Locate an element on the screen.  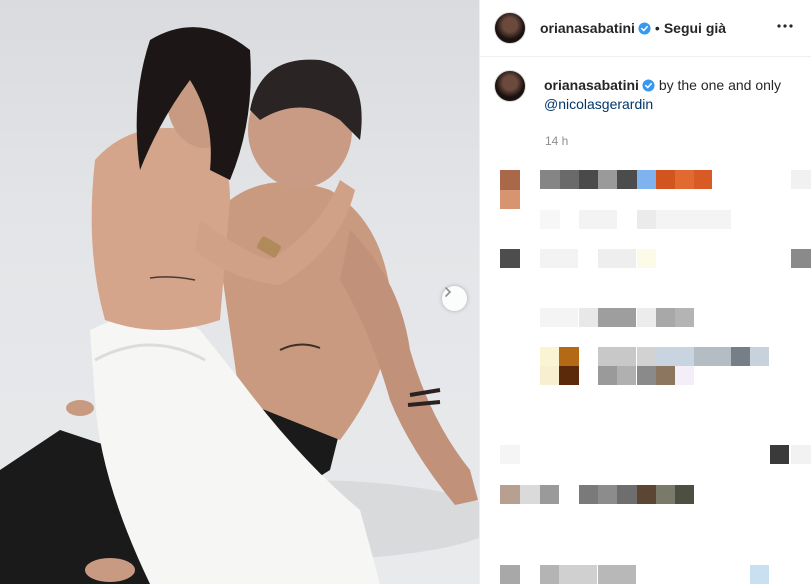
caption-mention-link: @nicolasgerardin is located at coordinates (598, 104).